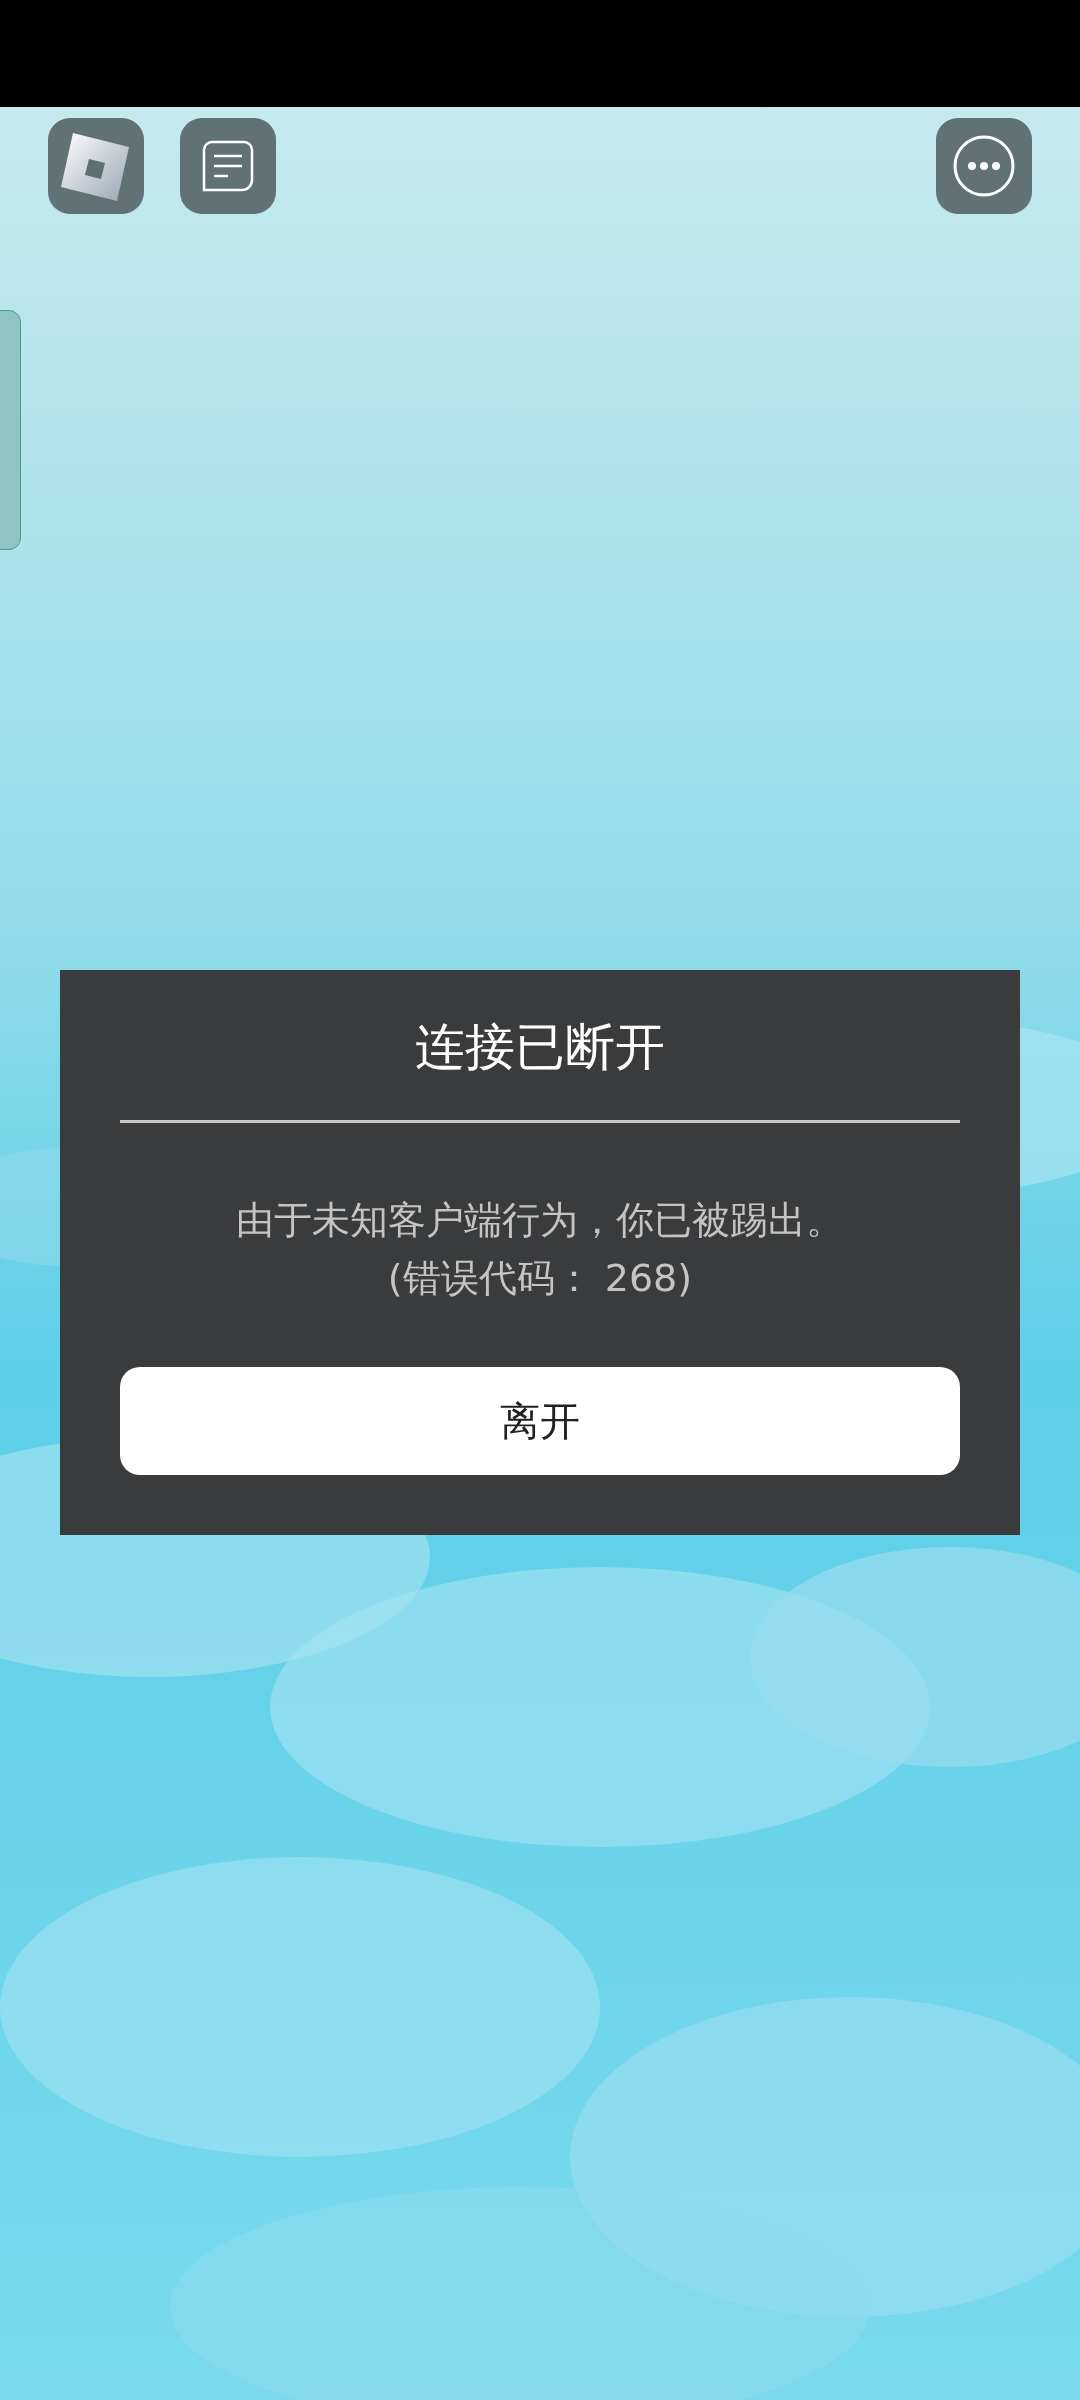  I want to click on dialog-message: 由于未知客户端行为，你已被踢出。, so click(540, 1220).